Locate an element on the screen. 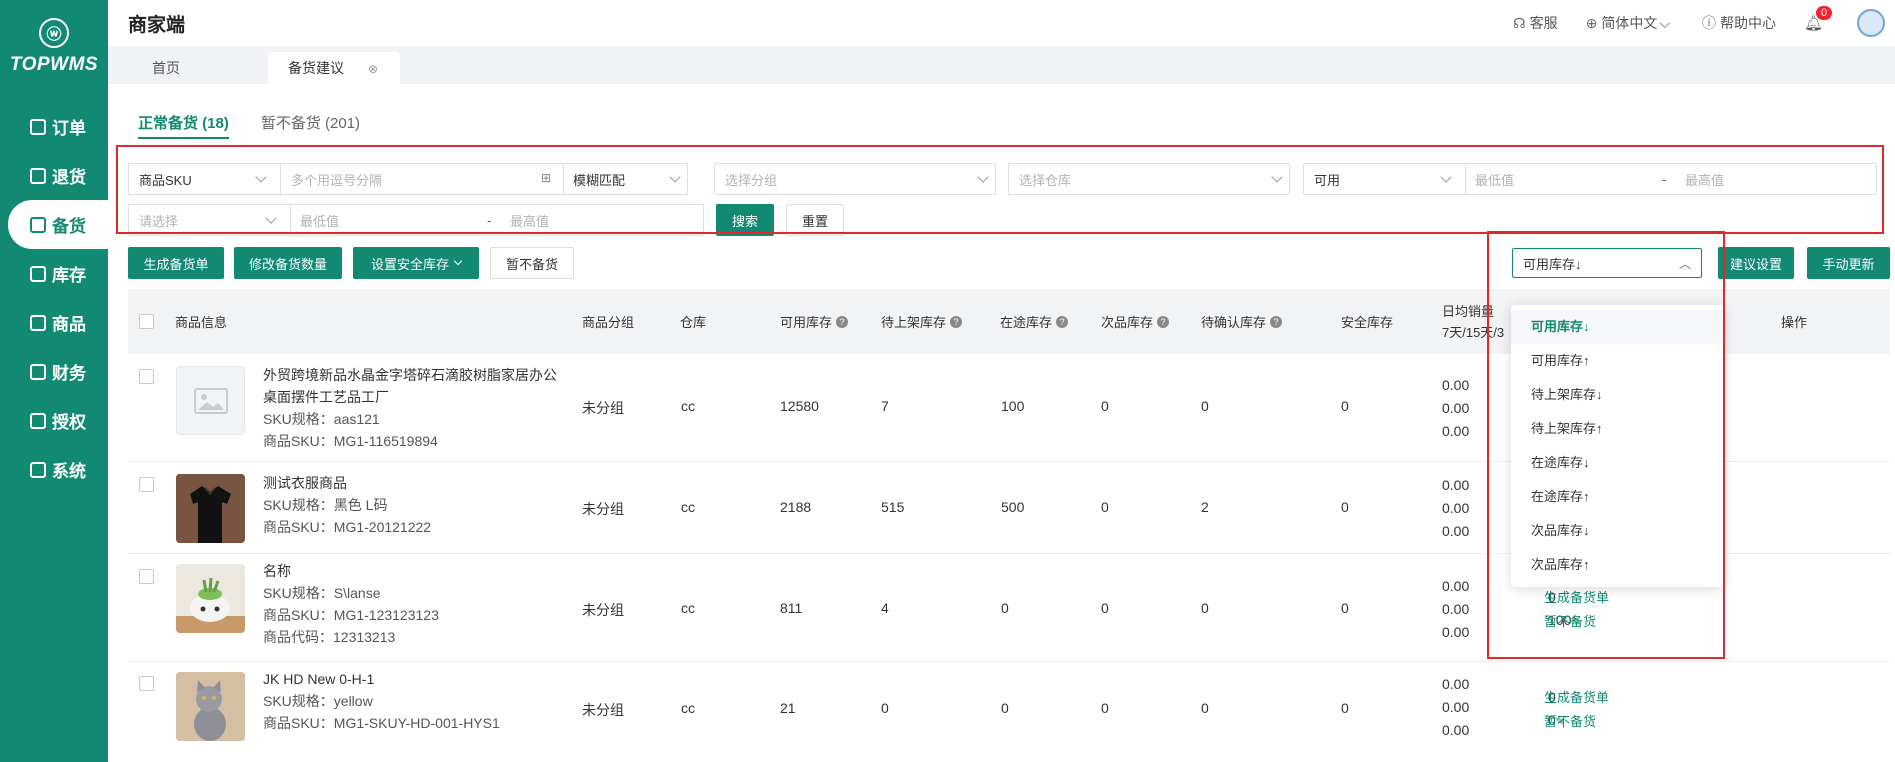 Image resolution: width=1895 pixels, height=762 pixels. product-sku: 商品SKU：MG1-20121222 is located at coordinates (347, 527).